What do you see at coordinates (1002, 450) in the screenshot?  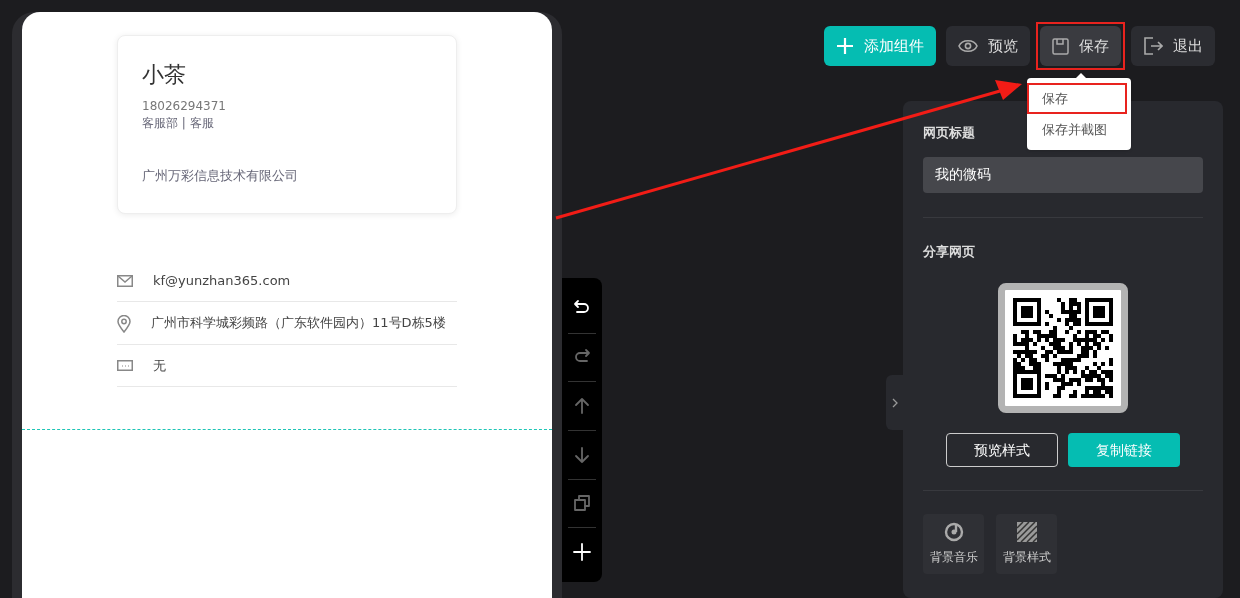 I see `preview-style-button: 预览样式` at bounding box center [1002, 450].